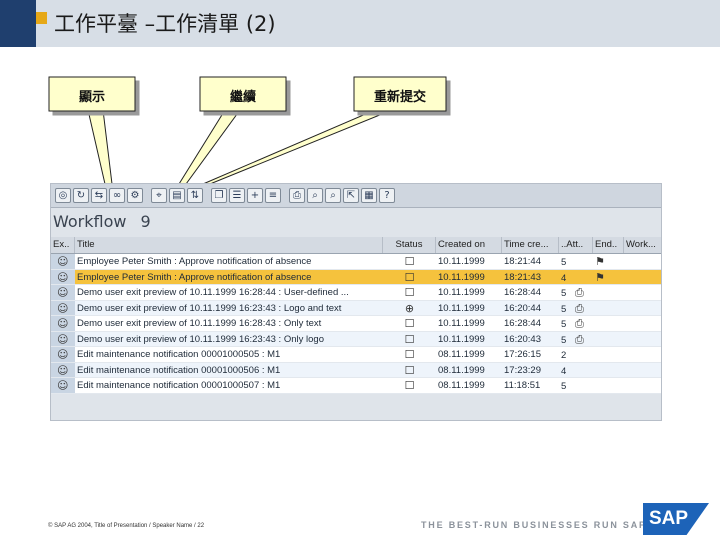 This screenshot has height=540, width=720. What do you see at coordinates (159, 195) in the screenshot?
I see `execute-icon: ⌖` at bounding box center [159, 195].